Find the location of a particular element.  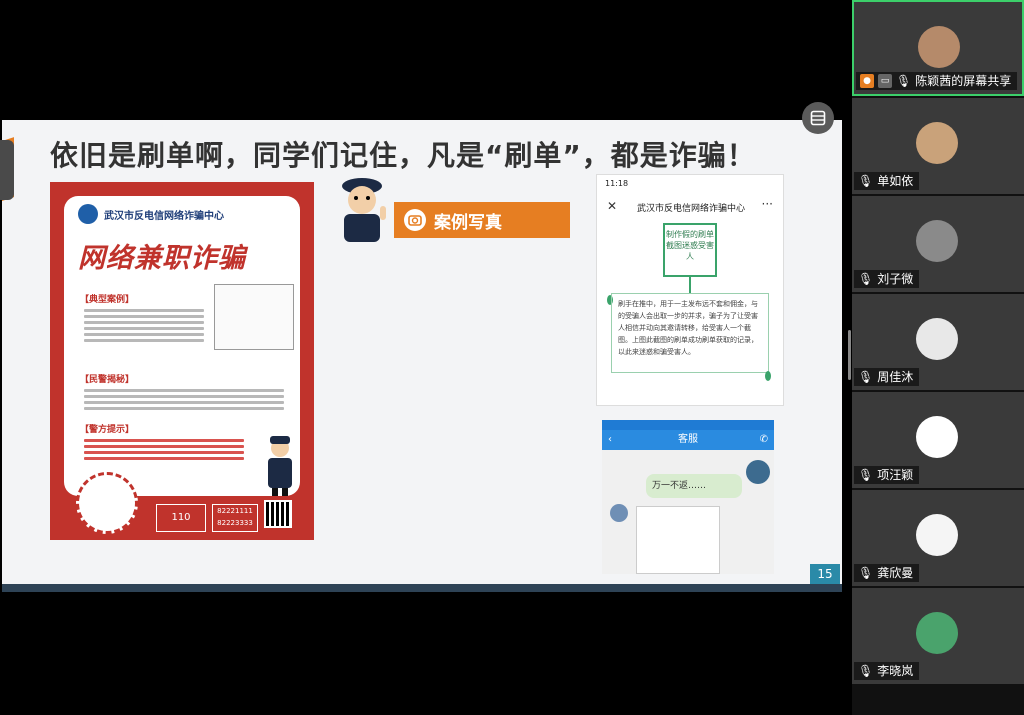

poster-title: 网络兼职诈骗 is located at coordinates (162, 258).